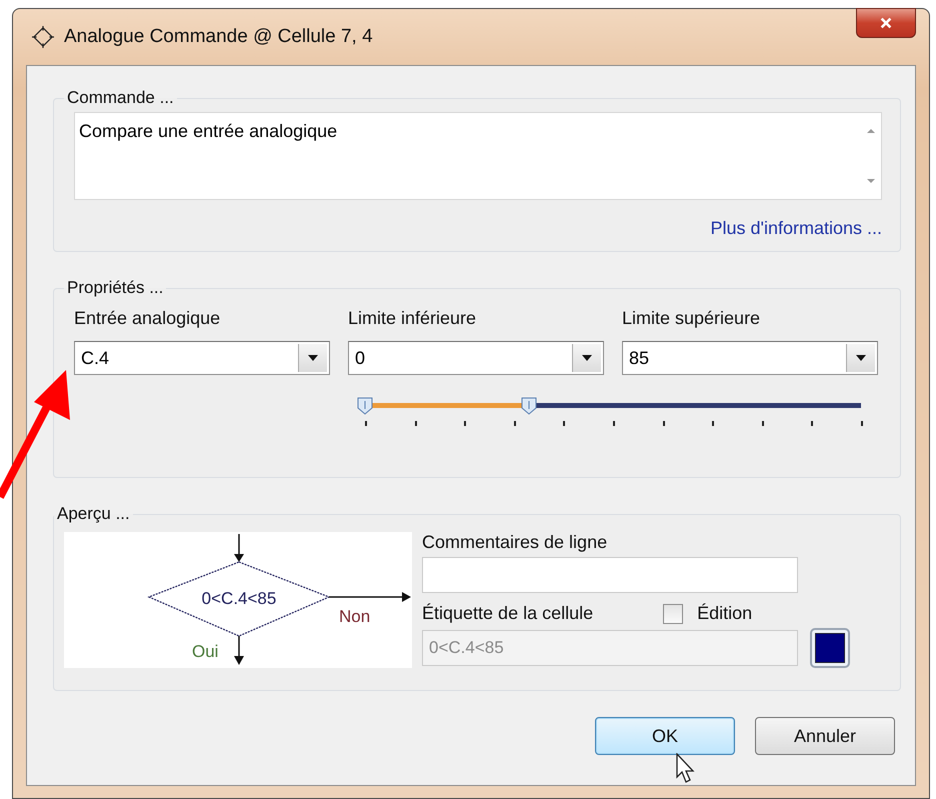  What do you see at coordinates (208, 131) in the screenshot?
I see `description-text: Compare une entrée analogique` at bounding box center [208, 131].